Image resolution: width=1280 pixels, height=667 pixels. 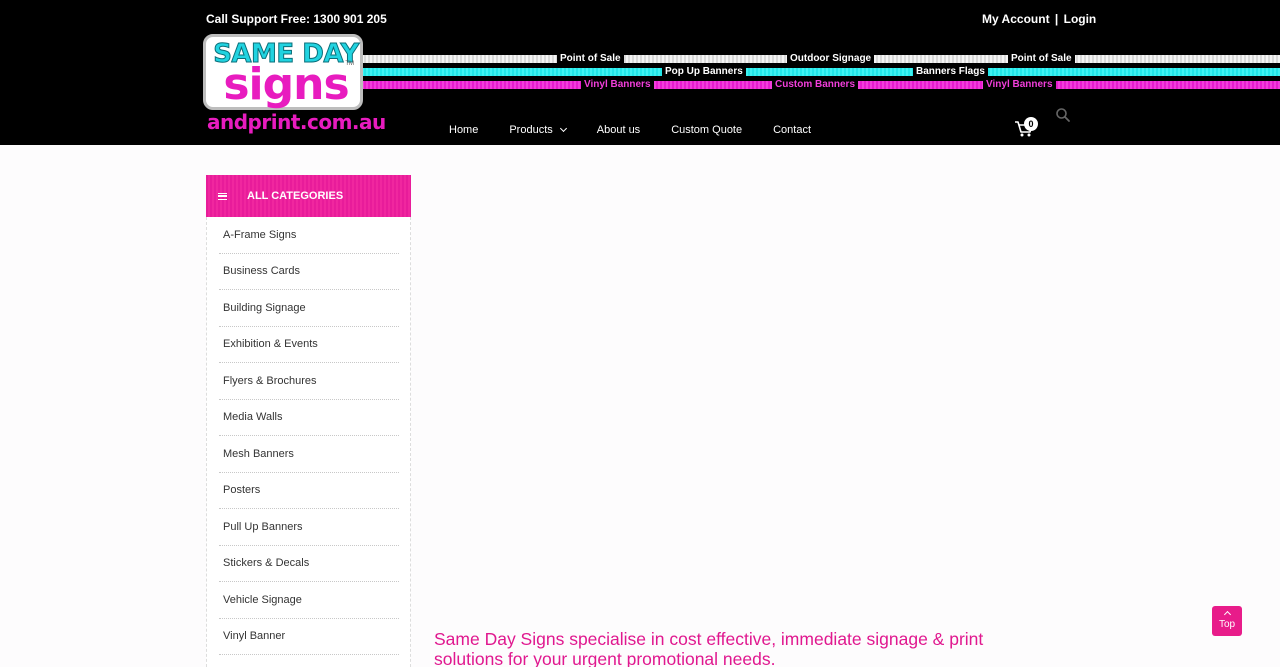 I want to click on nav-quote-label: Custom Quote, so click(x=707, y=130).